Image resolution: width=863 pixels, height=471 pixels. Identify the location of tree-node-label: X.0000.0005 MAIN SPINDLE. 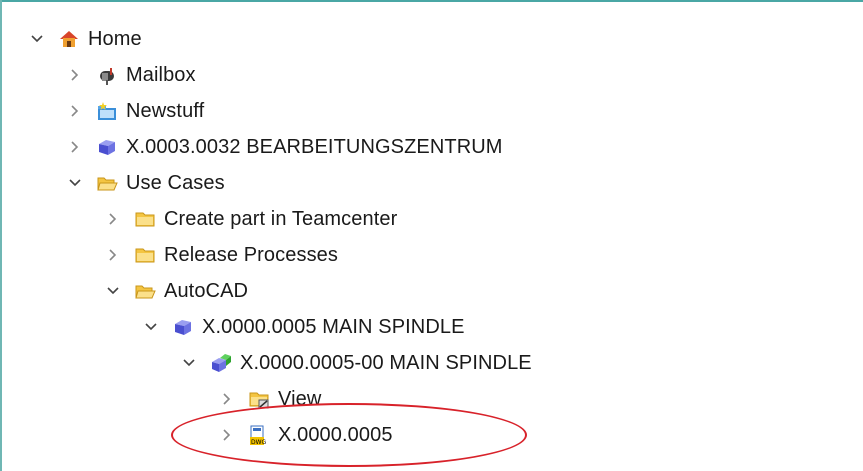
(333, 326).